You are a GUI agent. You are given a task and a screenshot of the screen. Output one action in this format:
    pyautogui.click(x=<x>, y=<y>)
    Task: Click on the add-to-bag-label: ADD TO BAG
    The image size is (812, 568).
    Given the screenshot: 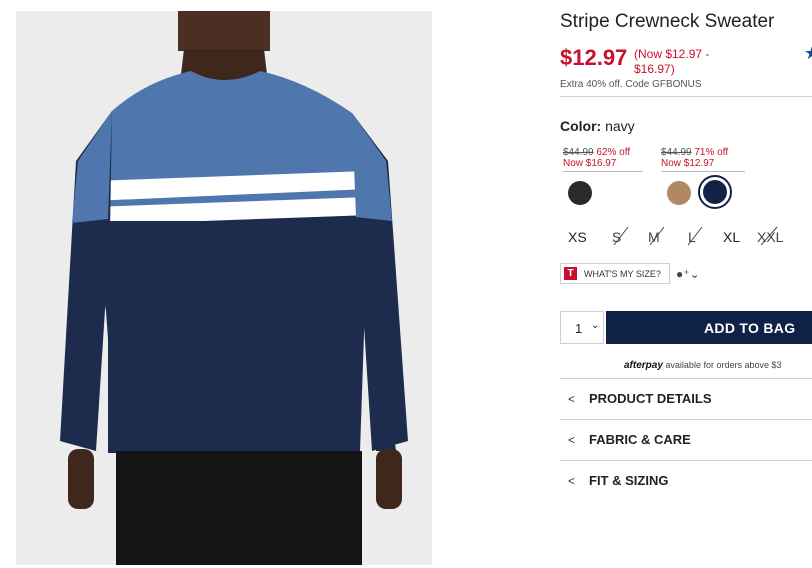 What is the action you would take?
    pyautogui.click(x=750, y=328)
    